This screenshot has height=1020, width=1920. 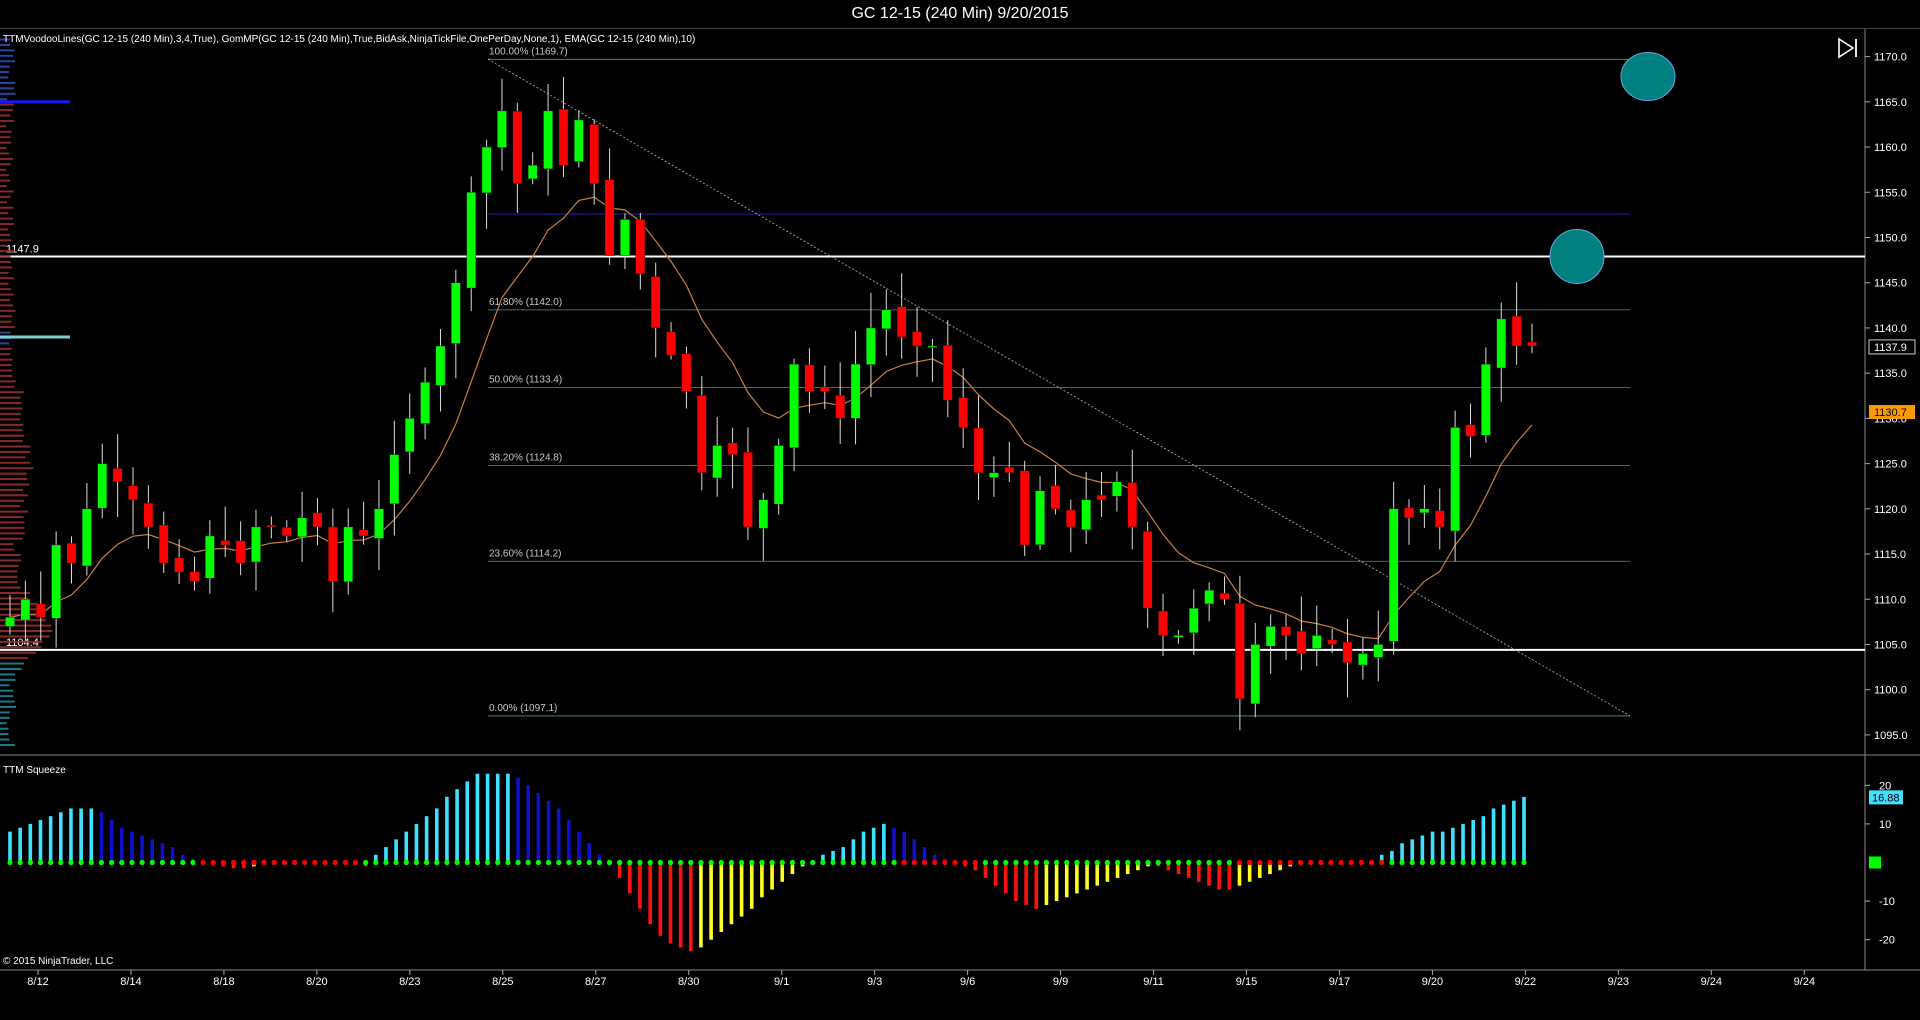 I want to click on y-tick-label: 1170.0, so click(x=1890, y=58).